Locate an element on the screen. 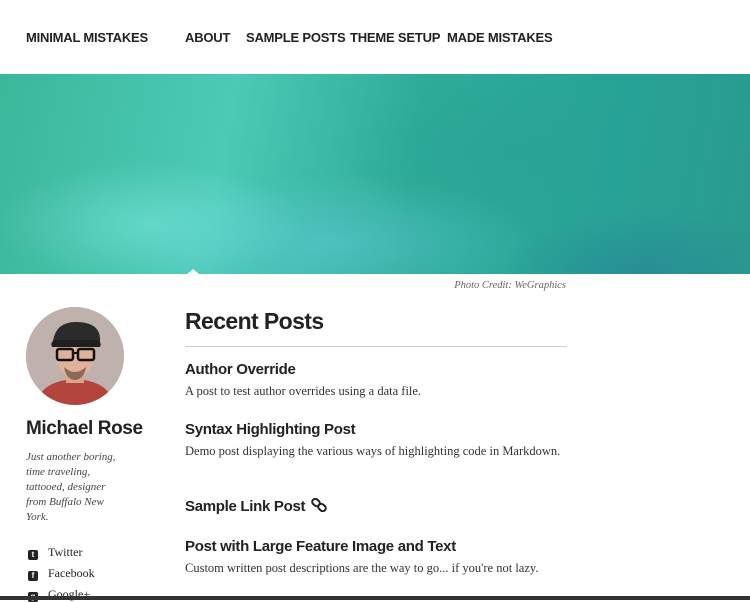 Image resolution: width=750 pixels, height=602 pixels. link-icon is located at coordinates (319, 505).